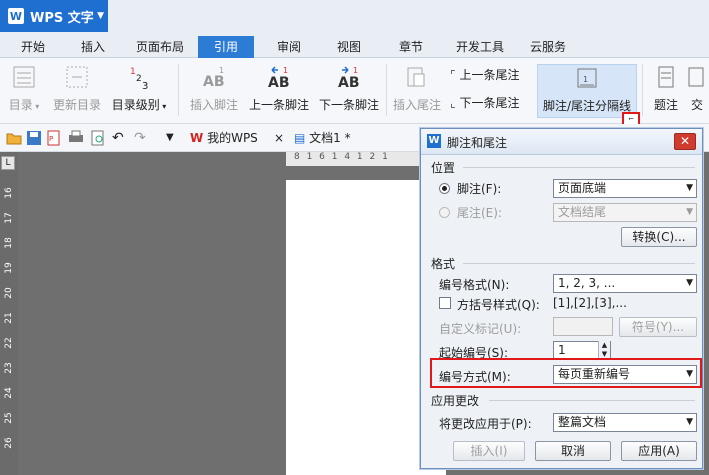  What do you see at coordinates (142, 138) in the screenshot?
I see `redo-icon: ↷` at bounding box center [142, 138].